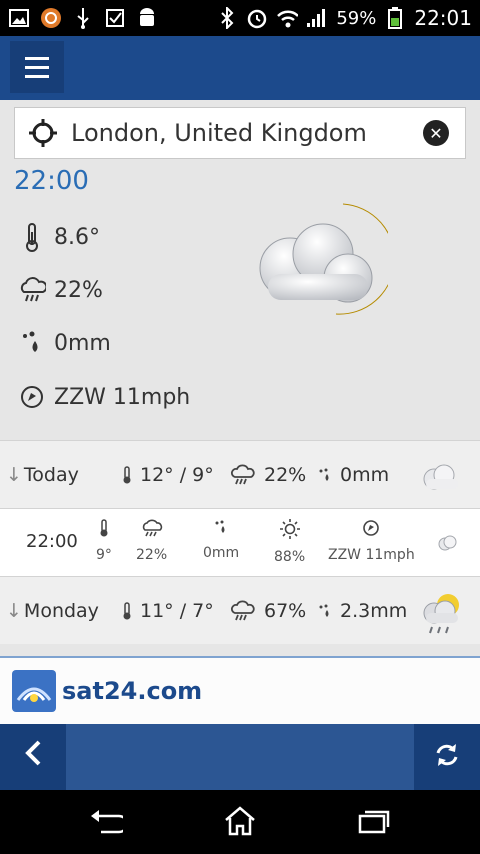 The image size is (480, 854). What do you see at coordinates (285, 474) in the screenshot?
I see `rain-chance: 22%` at bounding box center [285, 474].